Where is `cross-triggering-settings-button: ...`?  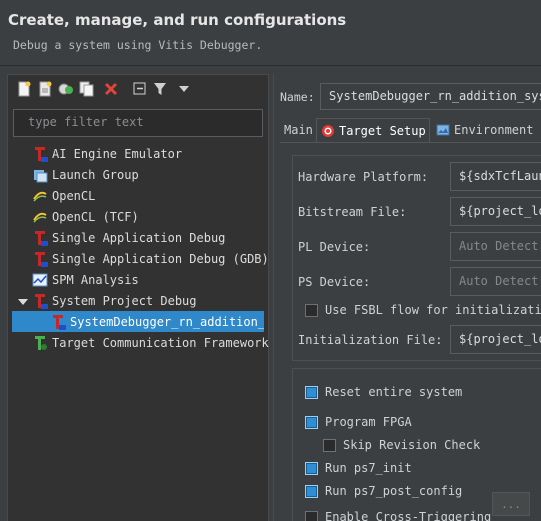
cross-triggering-settings-button: ... is located at coordinates (511, 504).